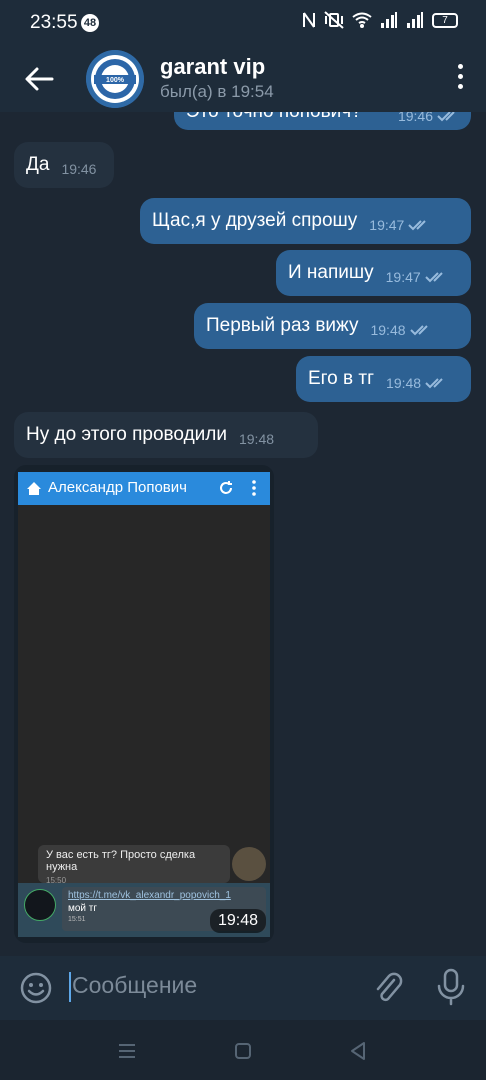 The height and width of the screenshot is (1080, 486). What do you see at coordinates (380, 20) in the screenshot?
I see `status-icons: 7` at bounding box center [380, 20].